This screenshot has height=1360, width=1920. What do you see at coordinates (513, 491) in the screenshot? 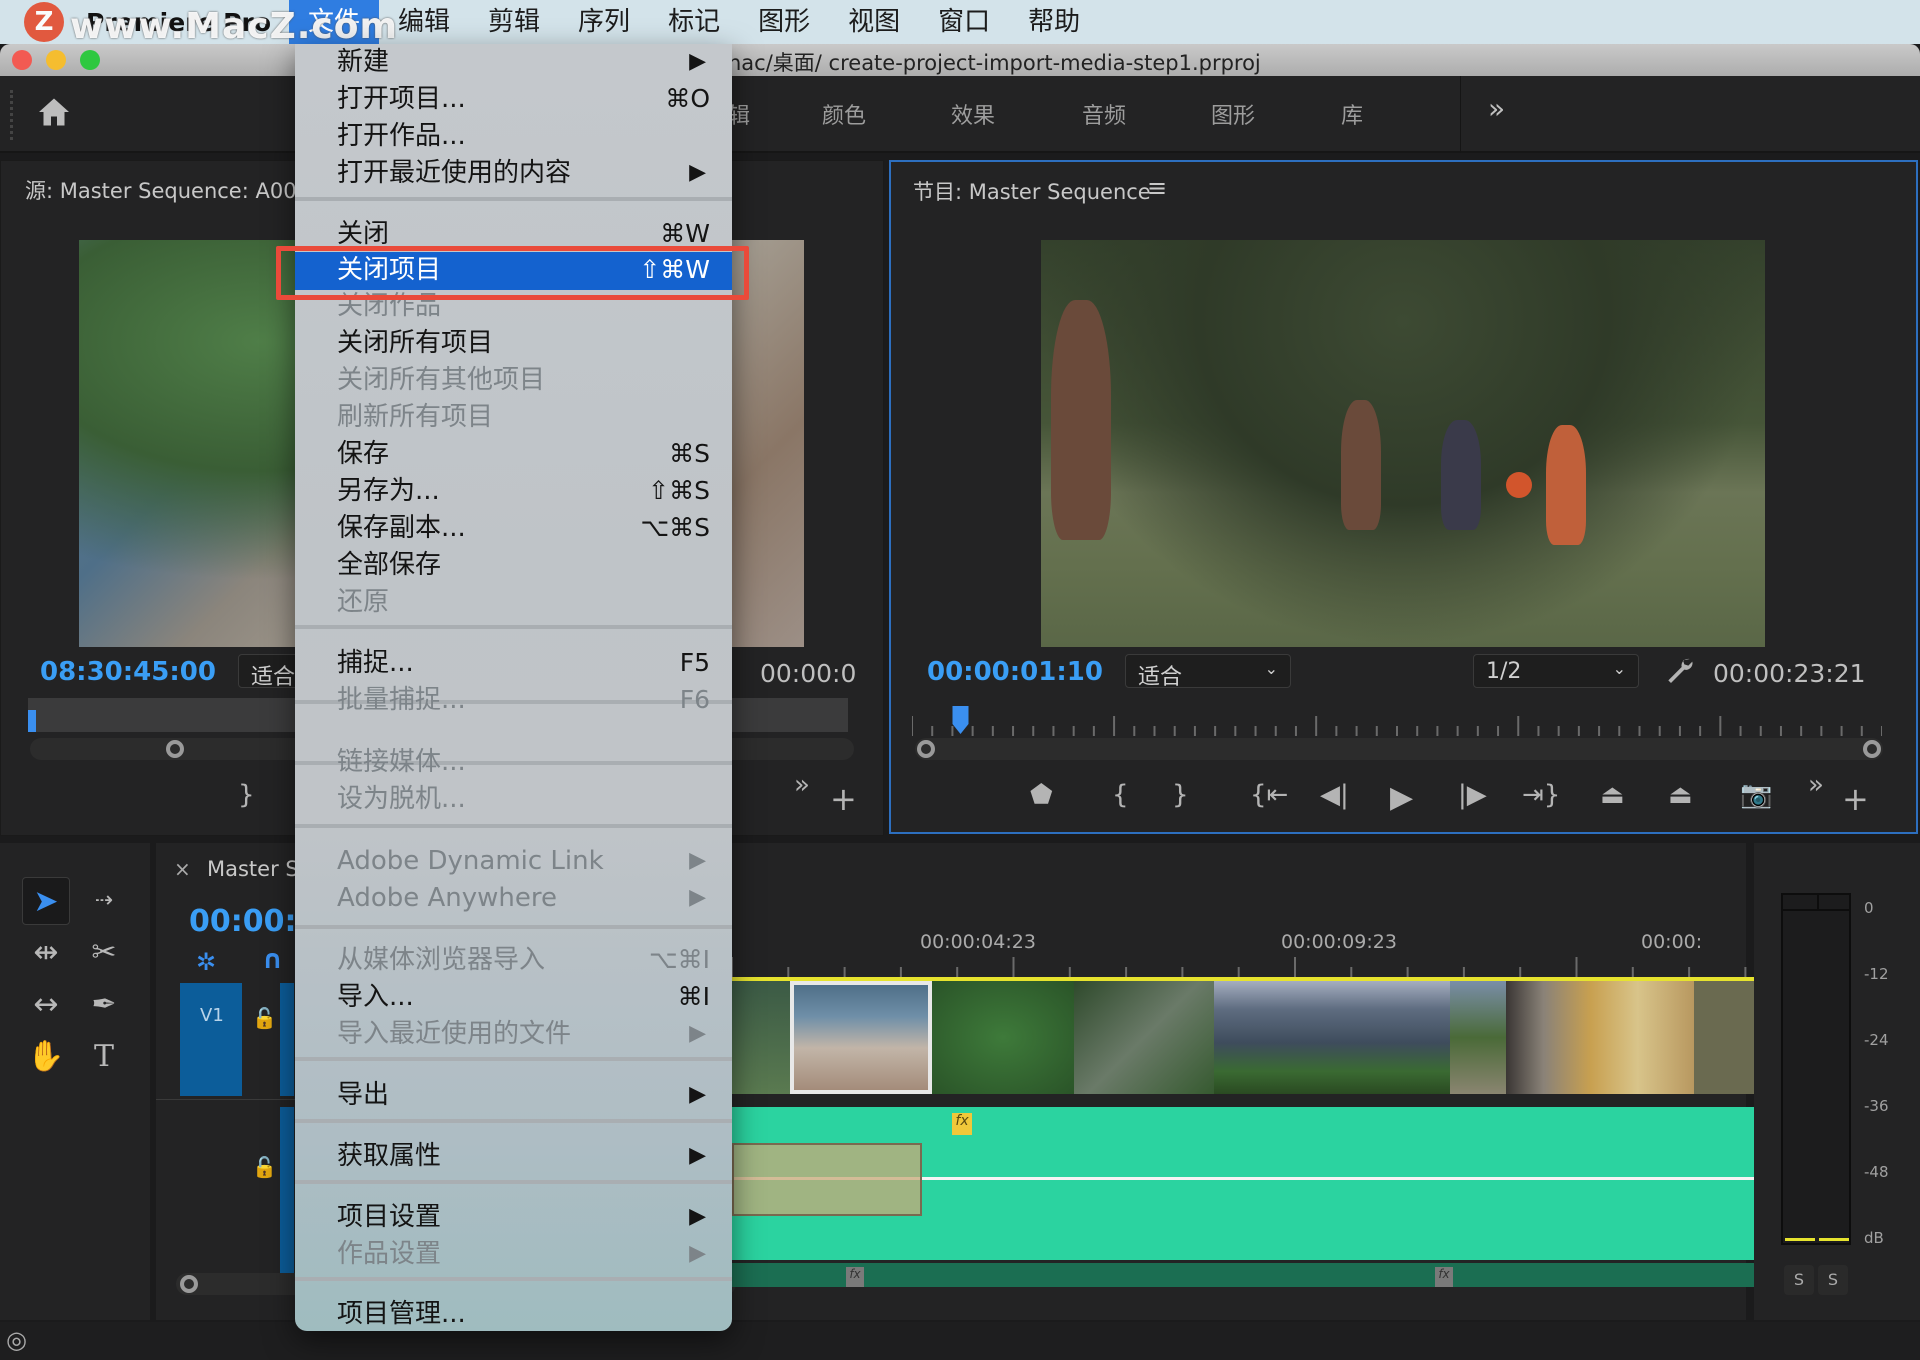
I see `menu-item: 另存为... ⇧⌘S` at bounding box center [513, 491].